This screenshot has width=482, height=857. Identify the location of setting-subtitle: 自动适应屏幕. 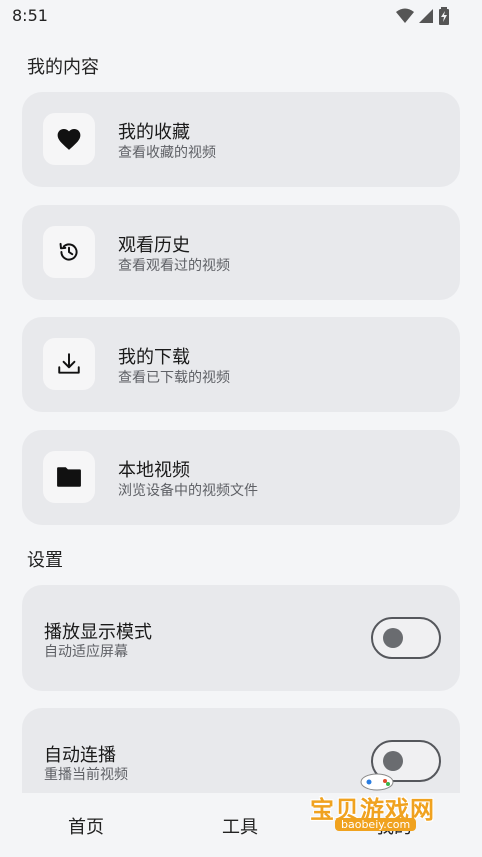
(86, 652).